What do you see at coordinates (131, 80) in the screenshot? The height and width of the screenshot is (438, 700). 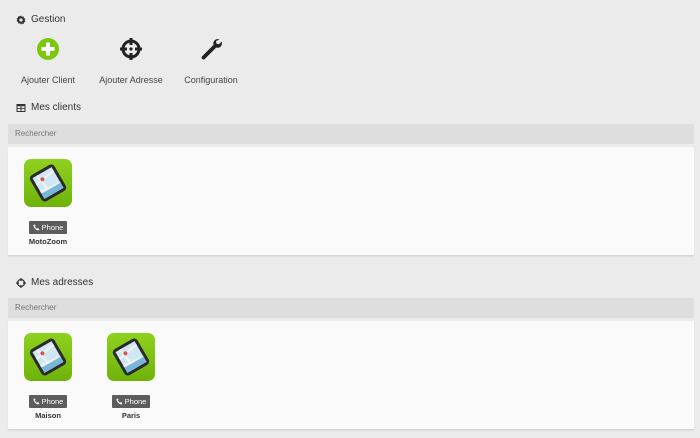 I see `ajouter-adresse-label: Ajouter Adresse` at bounding box center [131, 80].